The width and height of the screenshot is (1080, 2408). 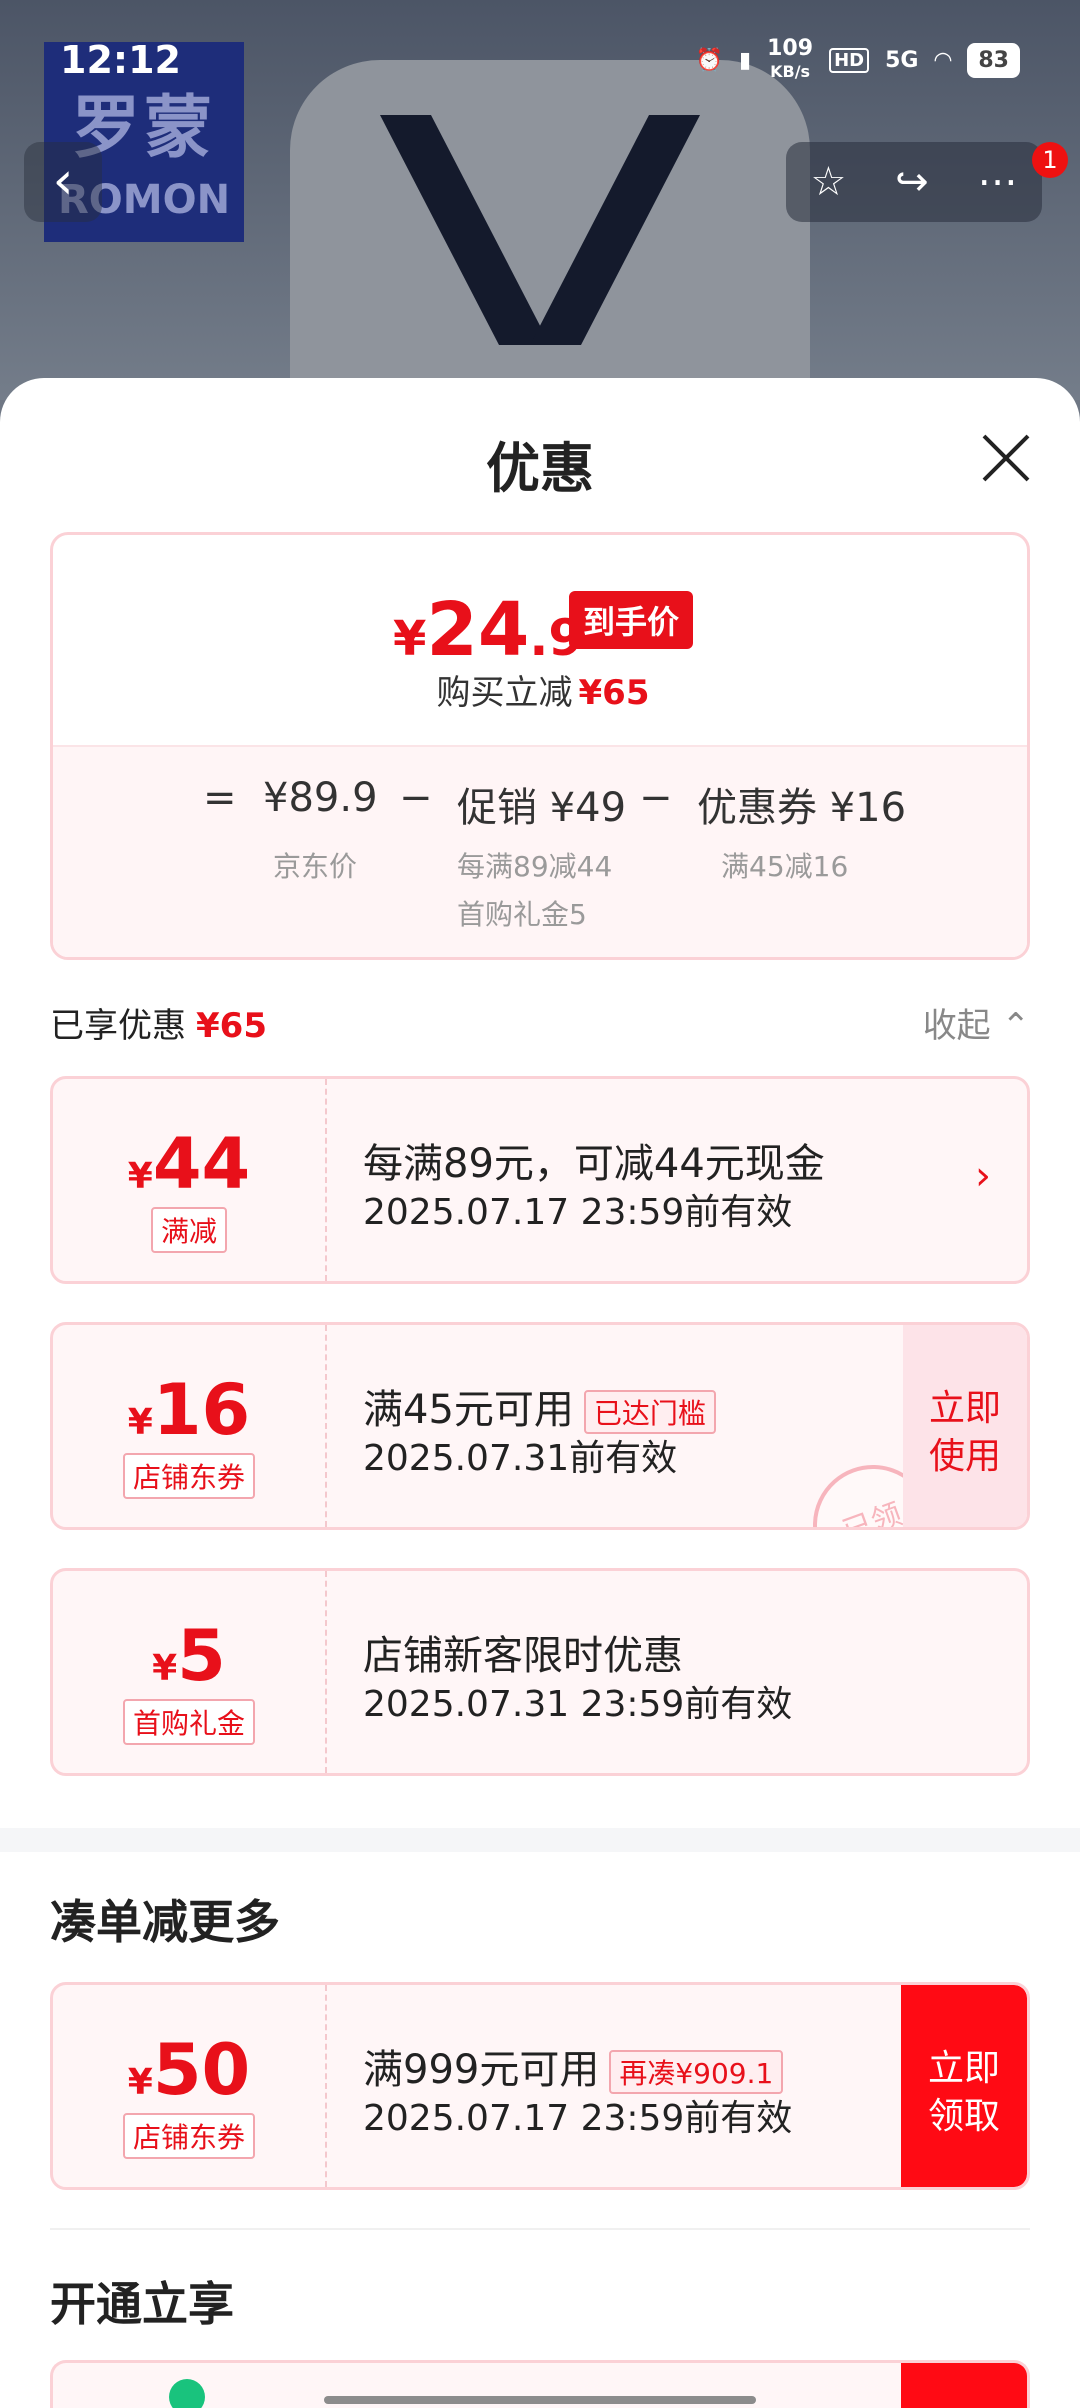 I want to click on sheet-title: 优惠, so click(x=540, y=468).